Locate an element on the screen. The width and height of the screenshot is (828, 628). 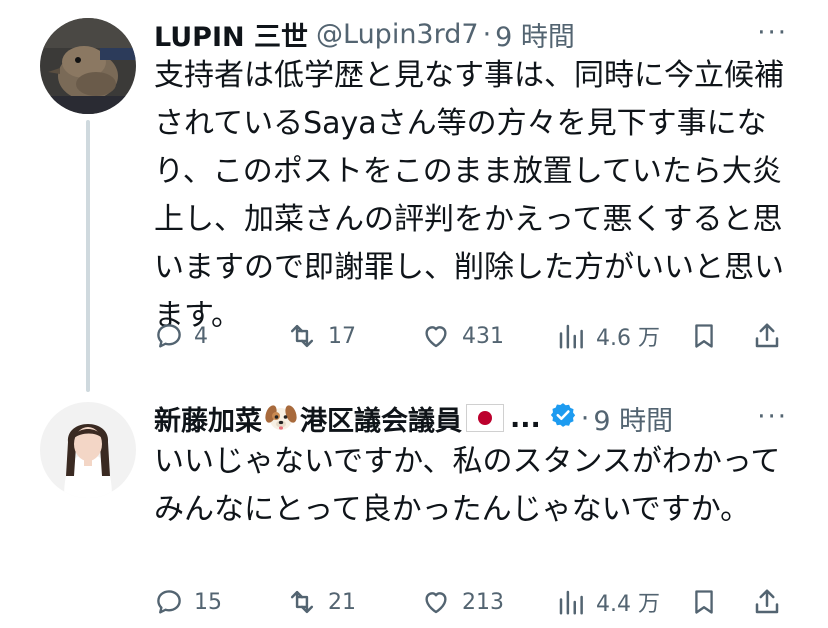
like-button: 213 is located at coordinates (462, 602).